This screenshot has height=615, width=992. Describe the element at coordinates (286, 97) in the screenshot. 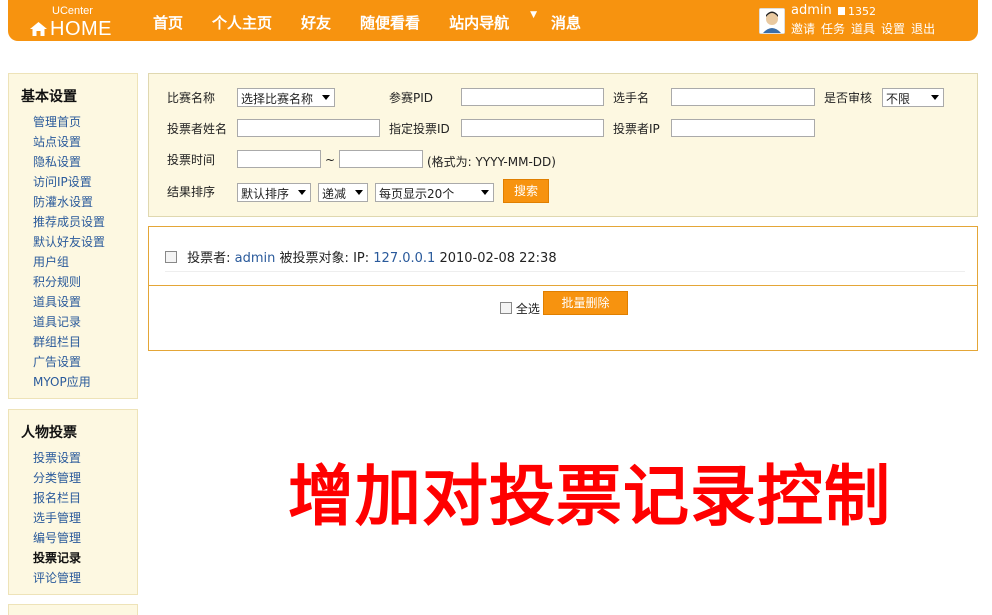

I see `match-name-select: 选择比赛名称` at that location.